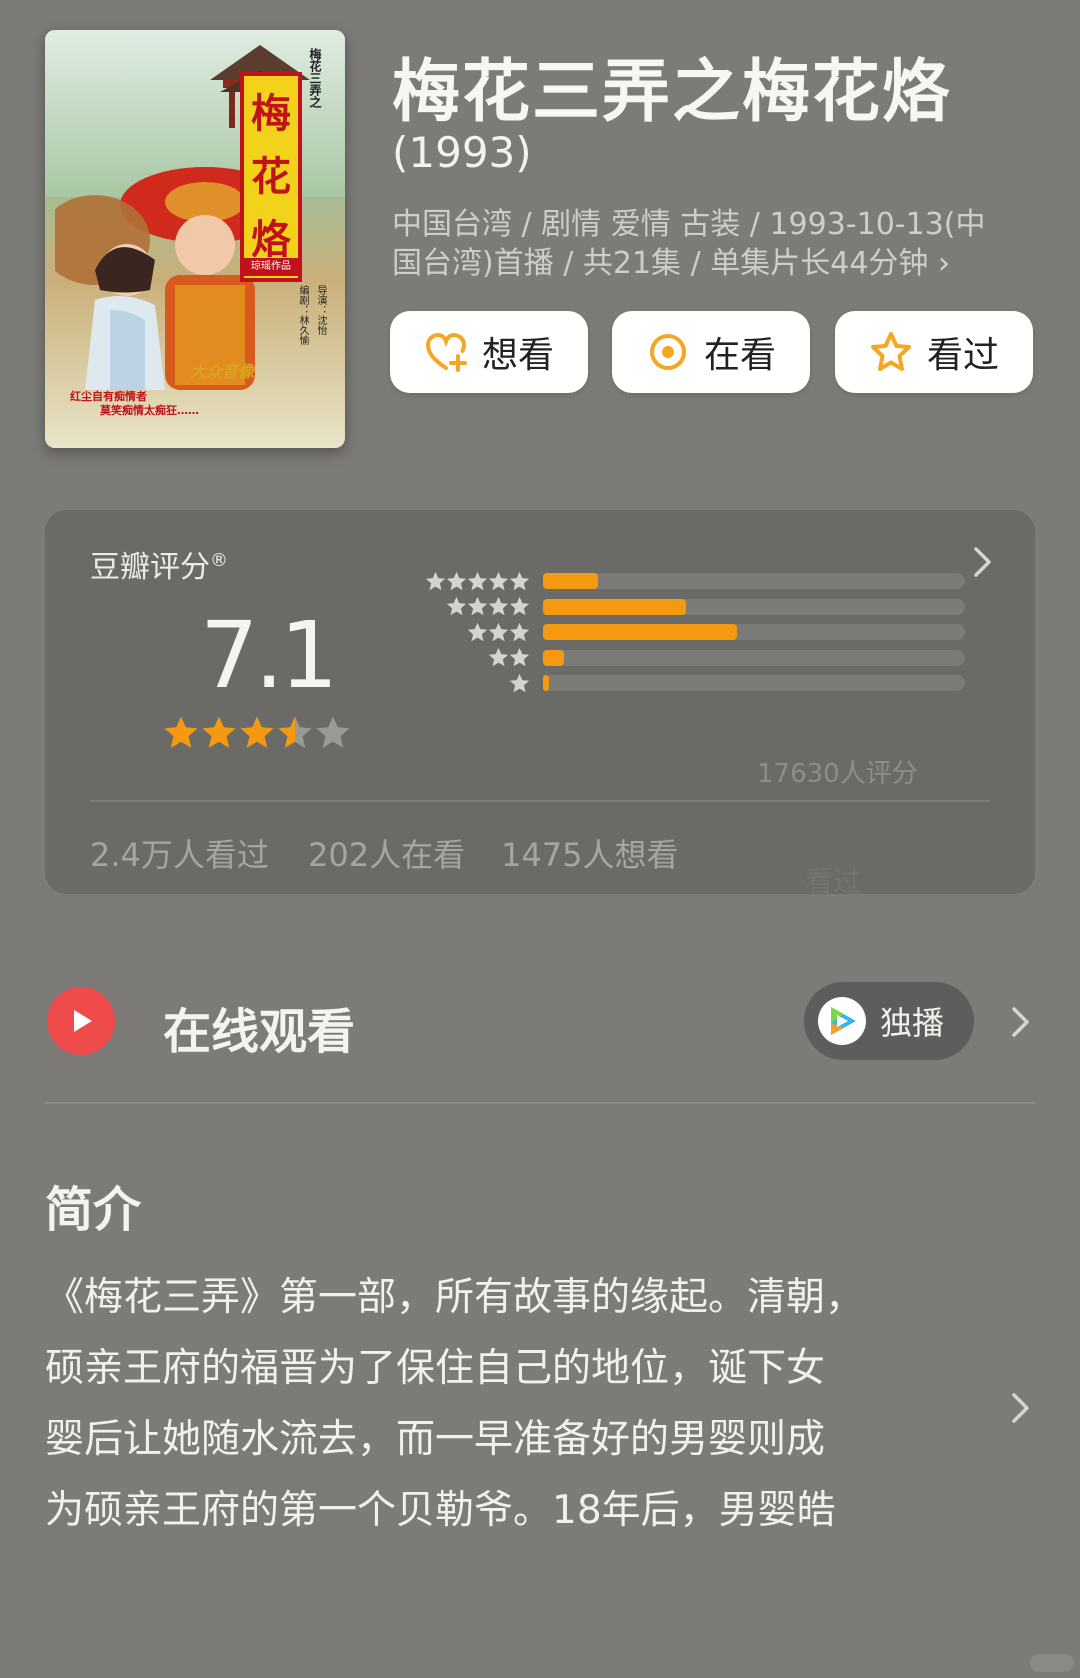 This screenshot has height=1678, width=1080. Describe the element at coordinates (320, 310) in the screenshot. I see `poster-director-credit: 导演：沈怡` at that location.